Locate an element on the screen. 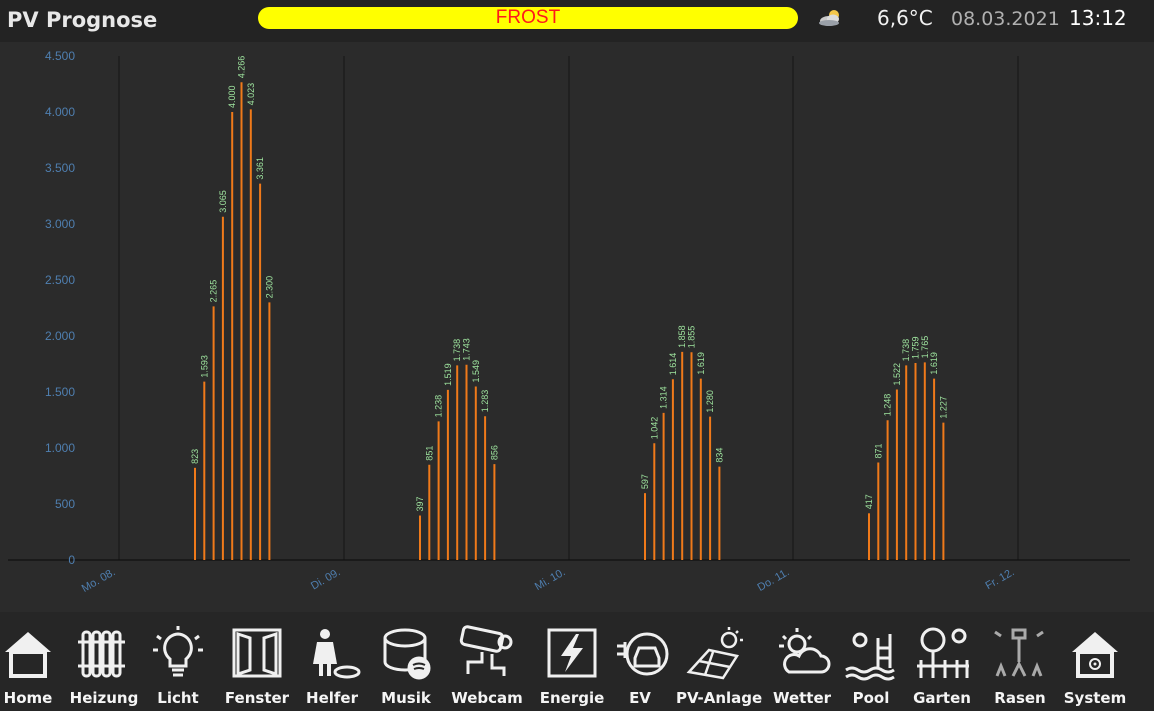 The height and width of the screenshot is (711, 1154). nav-label: Garten is located at coordinates (942, 698).